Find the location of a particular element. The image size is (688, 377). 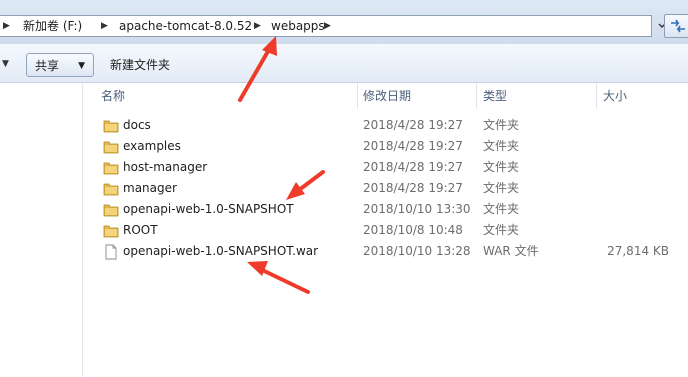

file-name: host-manager is located at coordinates (165, 167).